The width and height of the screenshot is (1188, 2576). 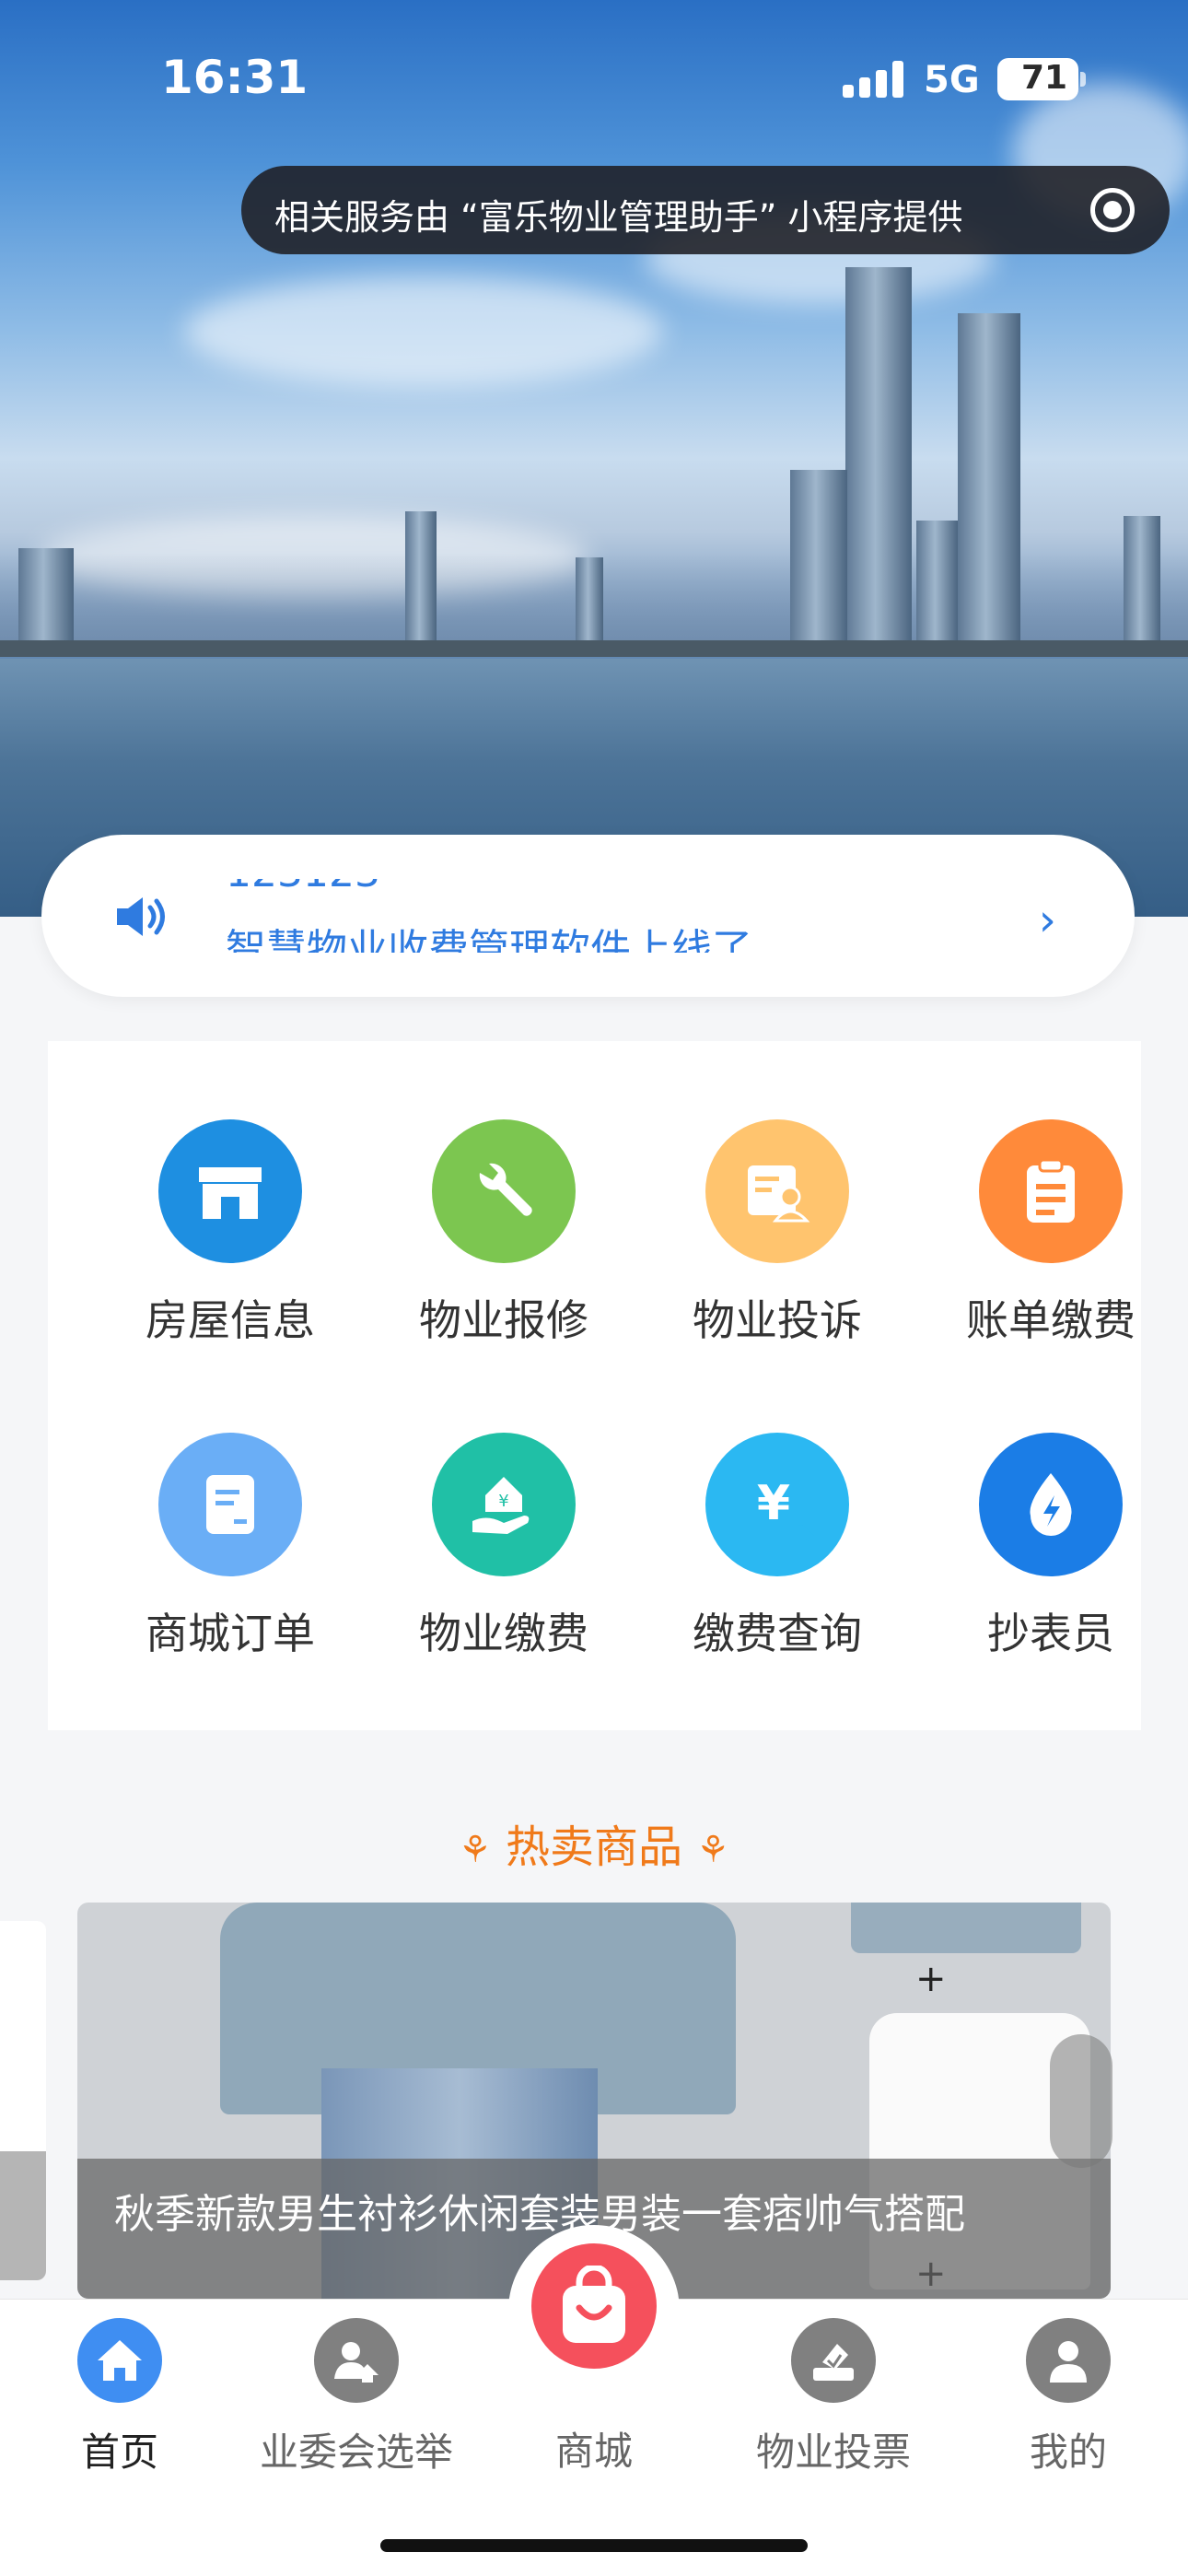 What do you see at coordinates (1068, 2360) in the screenshot?
I see `user-icon` at bounding box center [1068, 2360].